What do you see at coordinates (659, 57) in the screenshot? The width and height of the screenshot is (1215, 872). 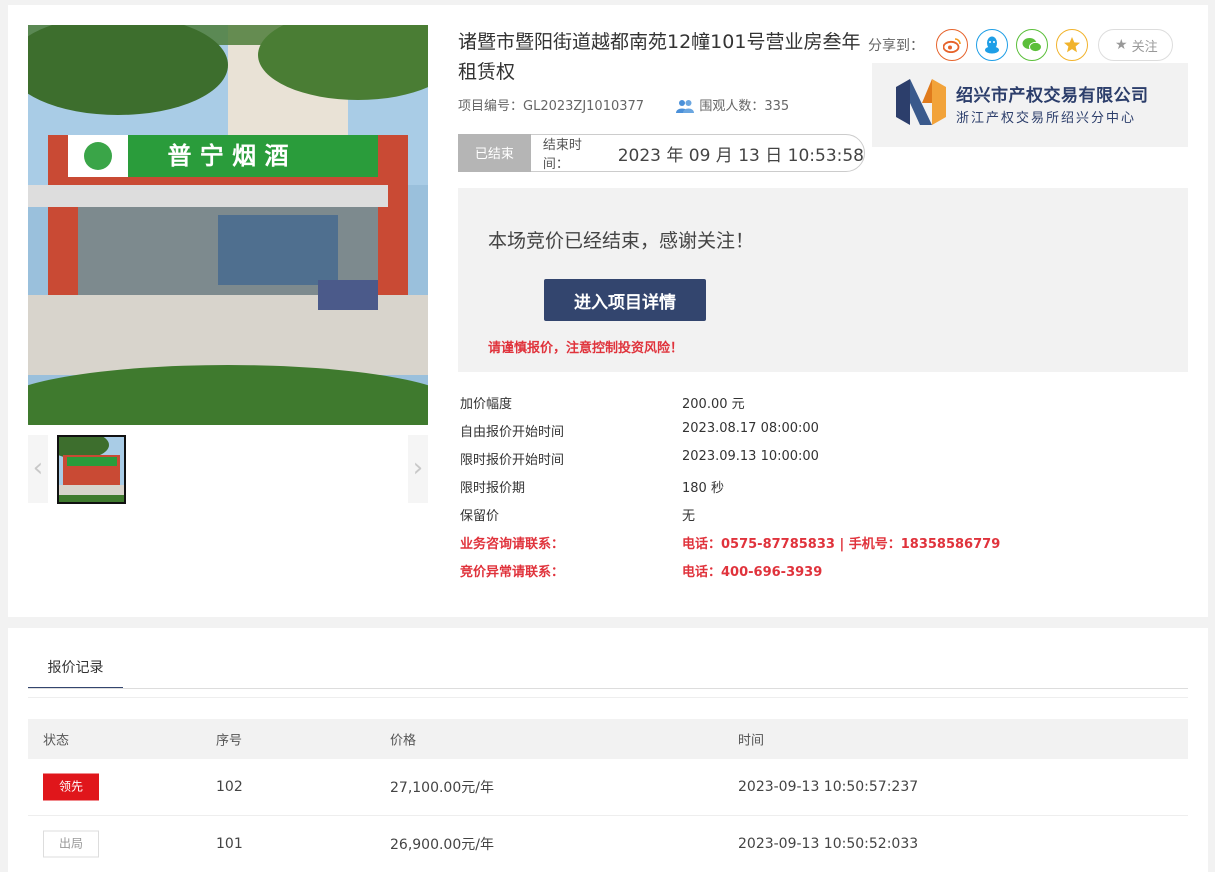 I see `project-title: 诸暨市暨阳街道越都南苑12幢101号营业房叁年租赁权` at bounding box center [659, 57].